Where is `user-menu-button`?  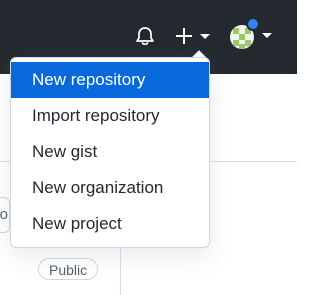
user-menu-button is located at coordinates (250, 35).